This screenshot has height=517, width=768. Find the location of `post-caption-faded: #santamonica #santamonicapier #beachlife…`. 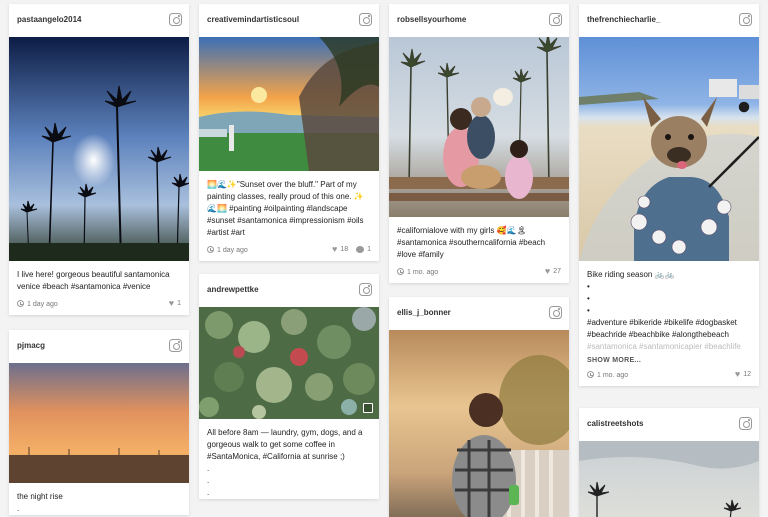

post-caption-faded: #santamonica #santamonicapier #beachlife… is located at coordinates (664, 346).